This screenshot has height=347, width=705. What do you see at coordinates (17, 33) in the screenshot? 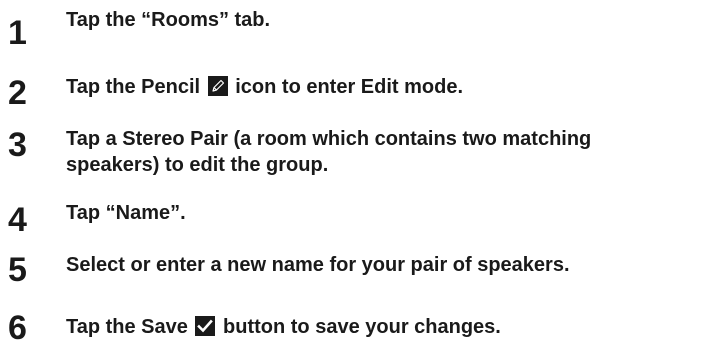
I see `step-number: 1` at bounding box center [17, 33].